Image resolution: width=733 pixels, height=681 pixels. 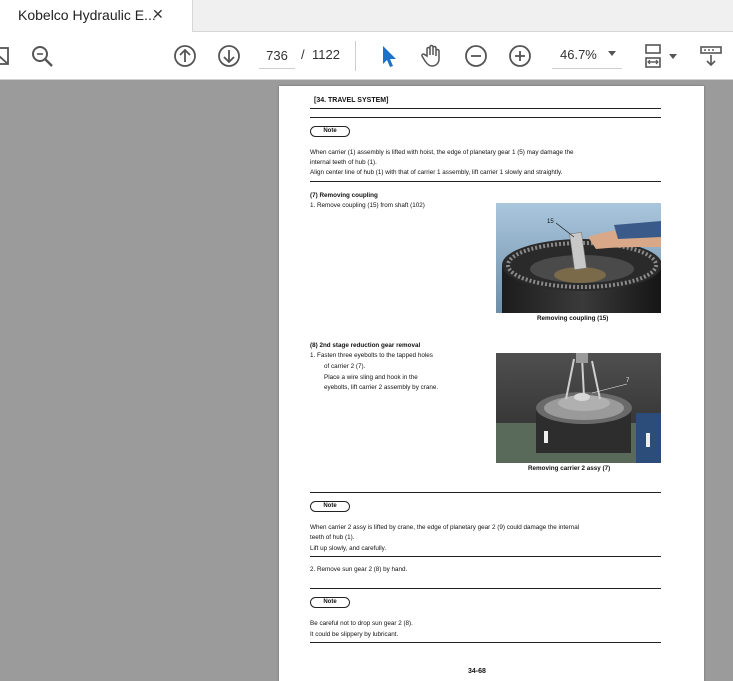 What do you see at coordinates (359, 569) in the screenshot?
I see `step2-text: 2. Remove sun gear 2 (8) by hand.` at bounding box center [359, 569].